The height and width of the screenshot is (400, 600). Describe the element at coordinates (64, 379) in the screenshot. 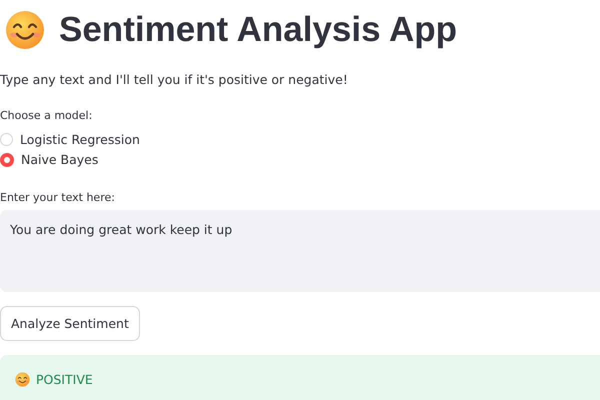

I see `result-text: POSITIVE` at that location.